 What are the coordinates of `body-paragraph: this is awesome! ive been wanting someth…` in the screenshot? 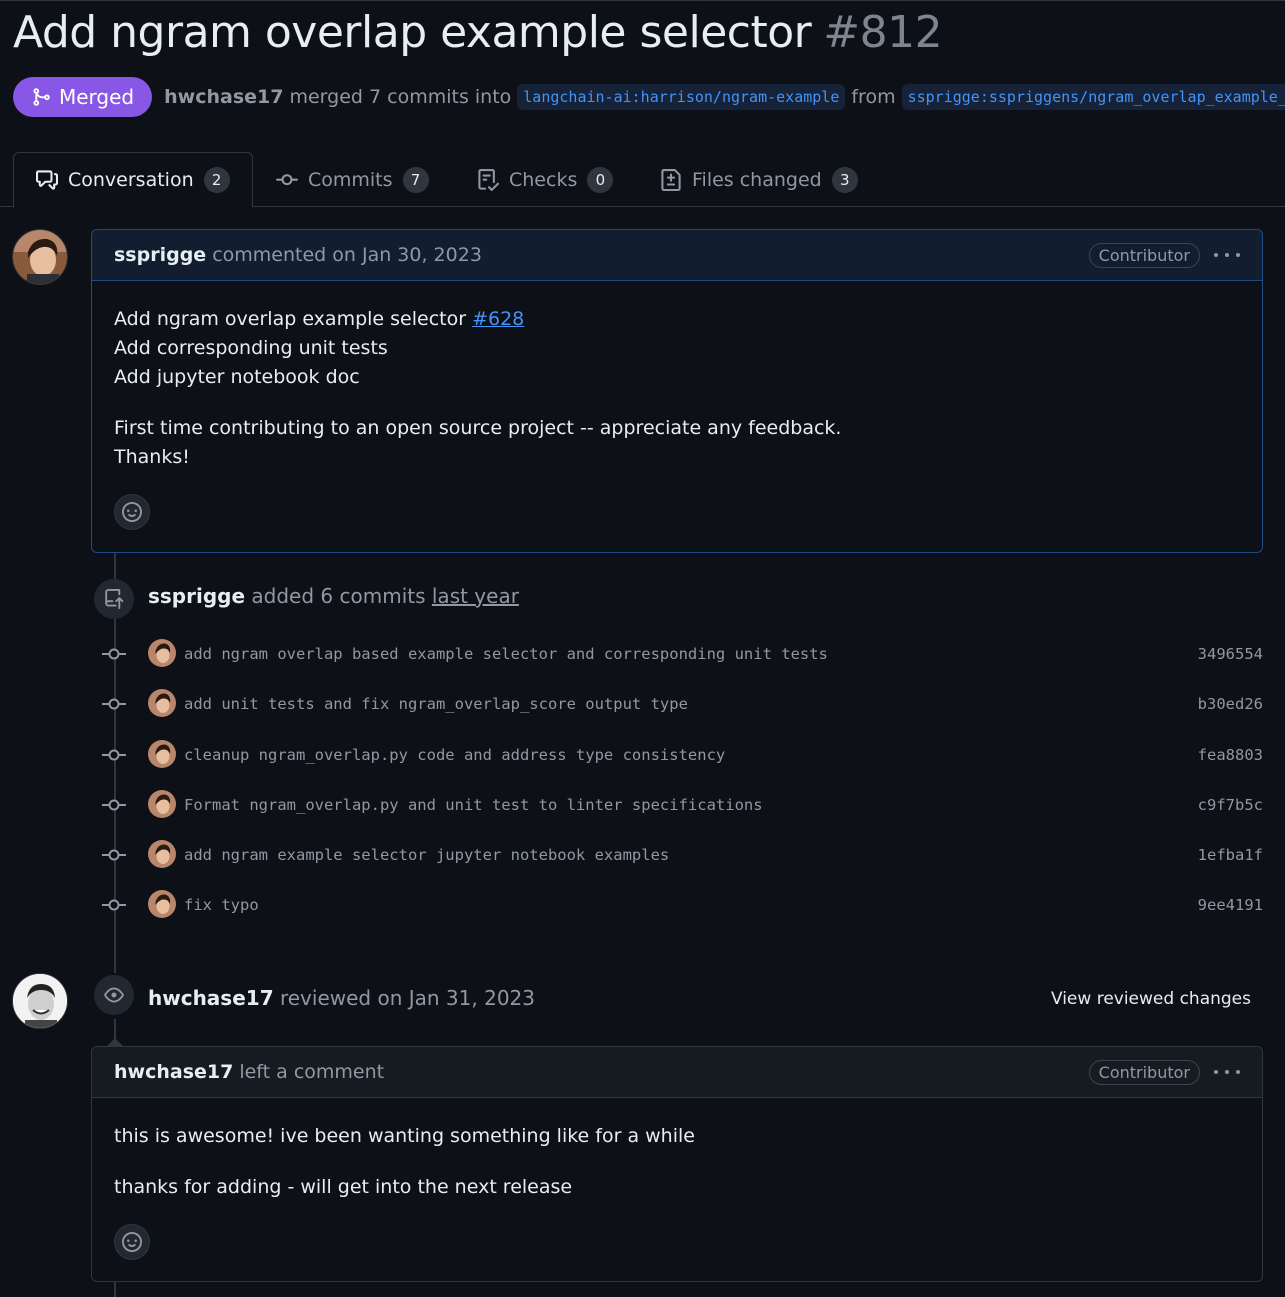 It's located at (404, 1136).